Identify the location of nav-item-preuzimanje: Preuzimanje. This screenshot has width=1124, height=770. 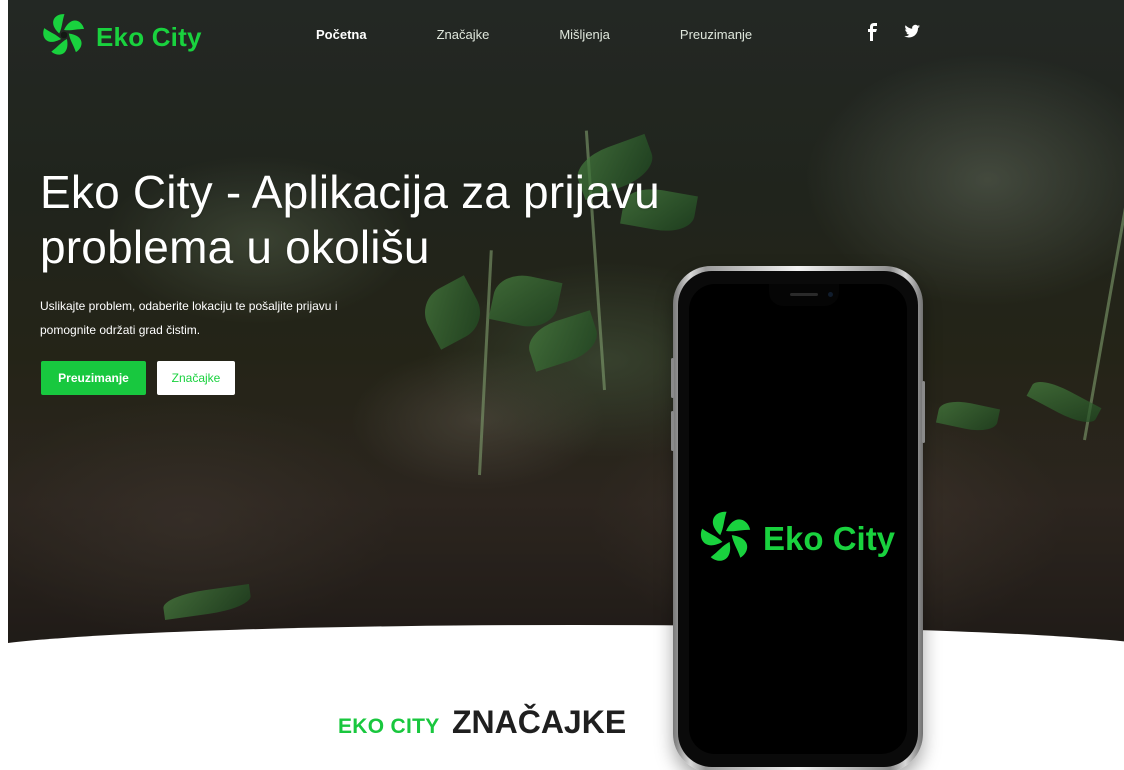
(716, 34).